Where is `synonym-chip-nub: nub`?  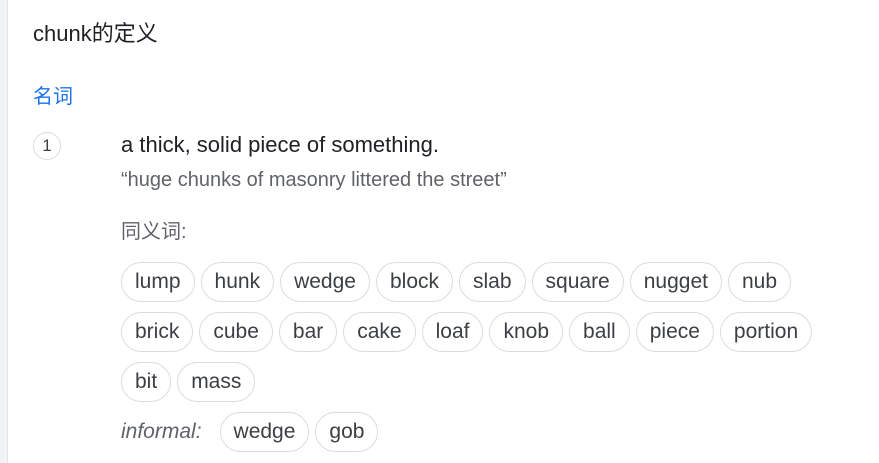 synonym-chip-nub: nub is located at coordinates (759, 282).